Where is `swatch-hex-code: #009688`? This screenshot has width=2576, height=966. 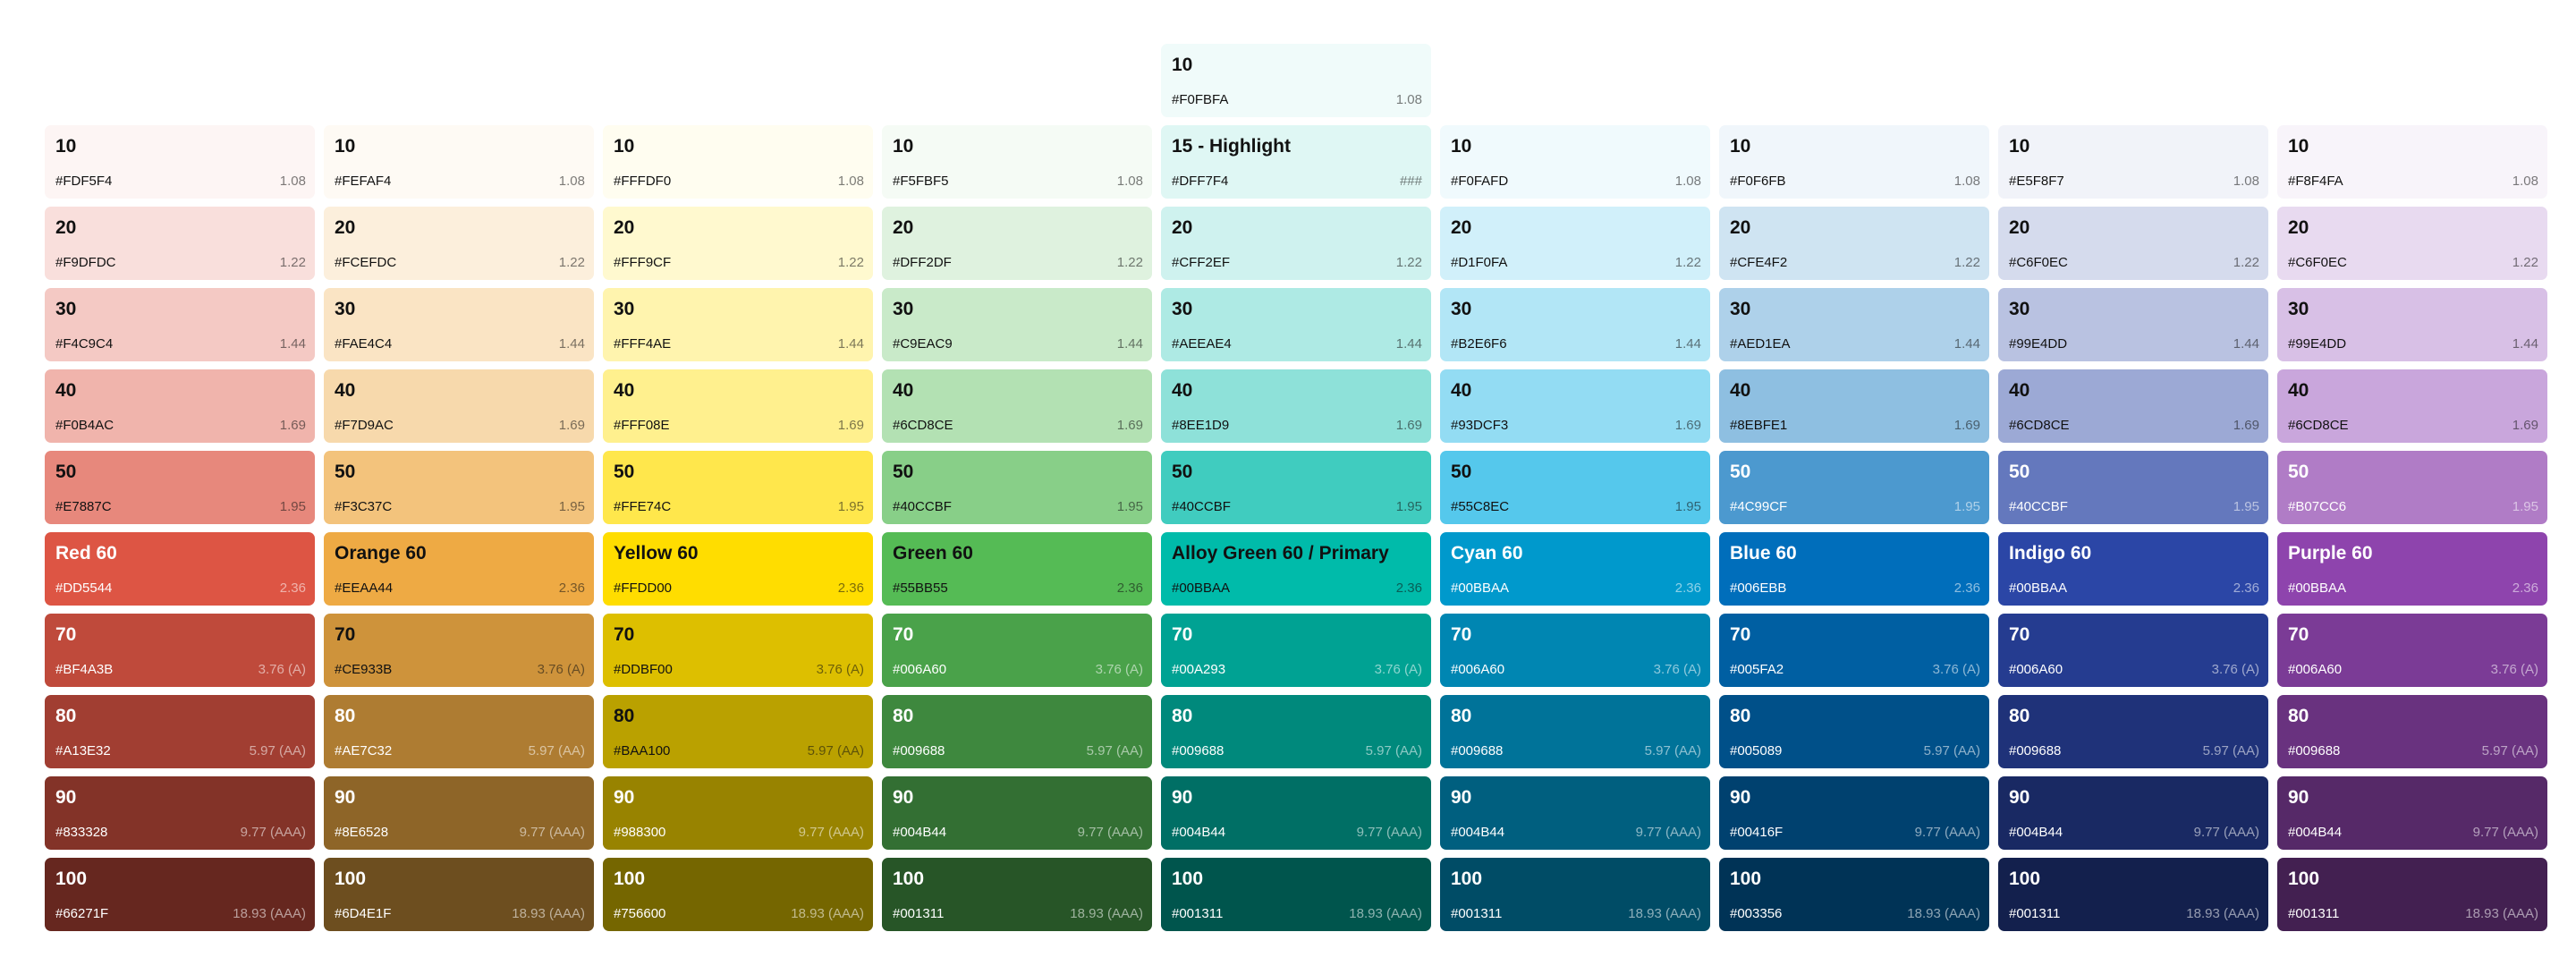 swatch-hex-code: #009688 is located at coordinates (919, 750).